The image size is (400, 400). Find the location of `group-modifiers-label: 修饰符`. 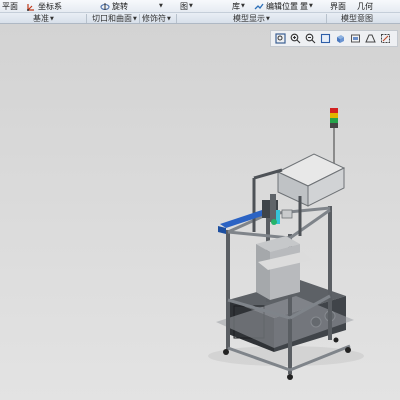

group-modifiers-label: 修饰符 is located at coordinates (154, 18).